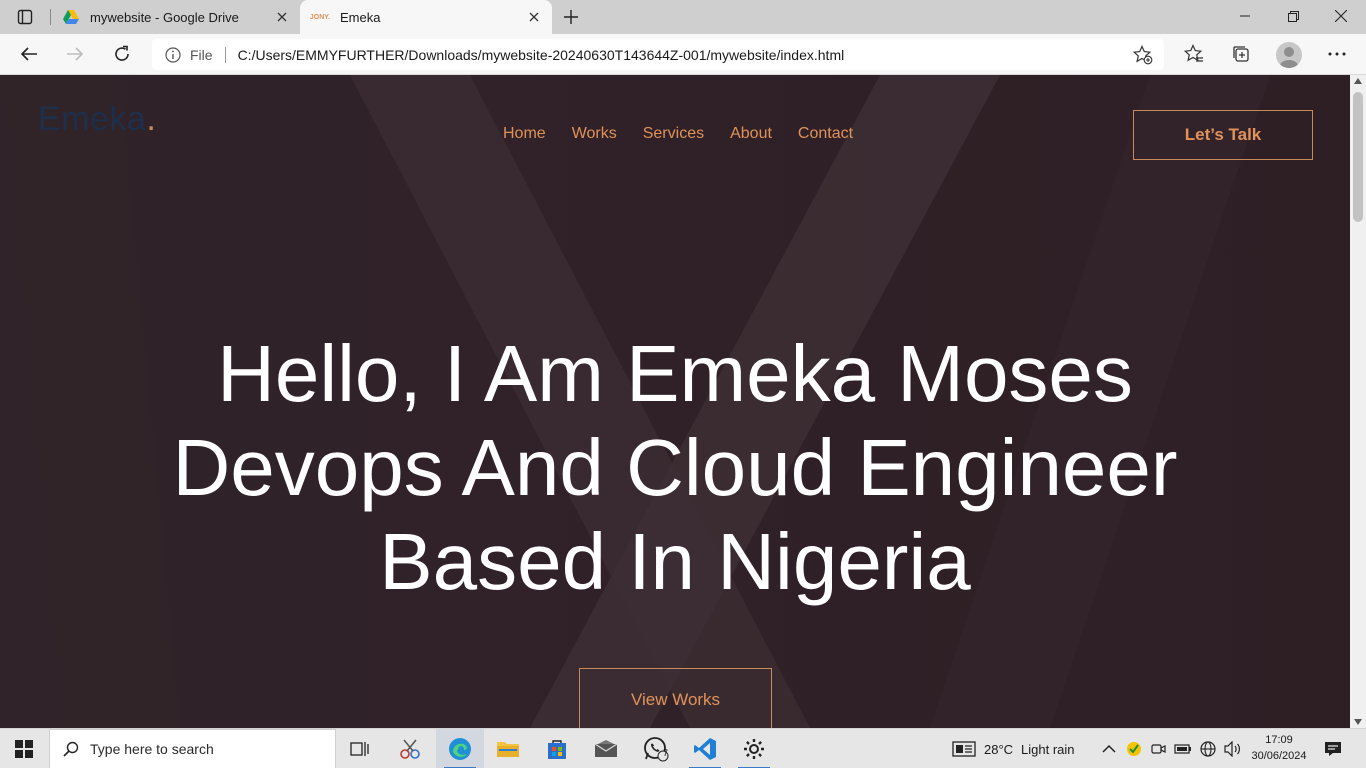 The image size is (1366, 768). I want to click on weather-widget: 28°C Light rain, so click(1013, 748).